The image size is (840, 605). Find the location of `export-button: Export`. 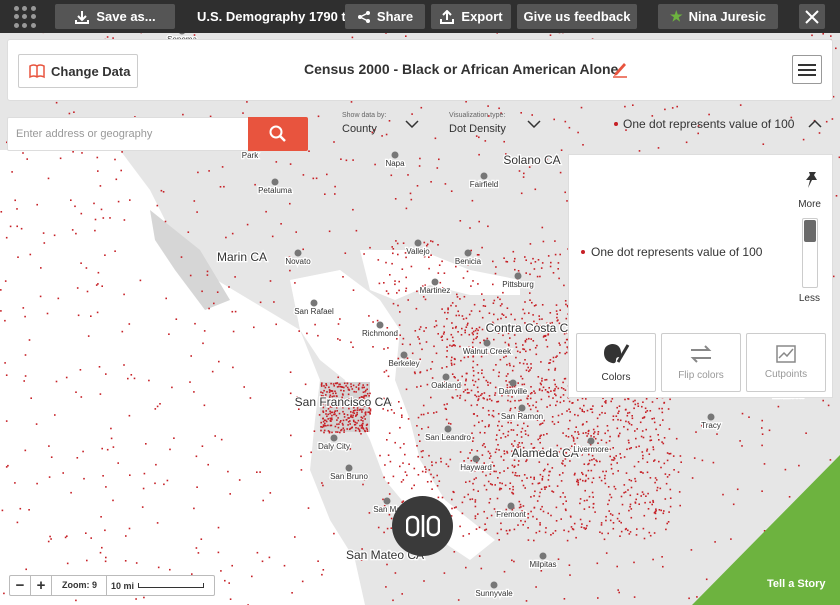

export-button: Export is located at coordinates (471, 16).